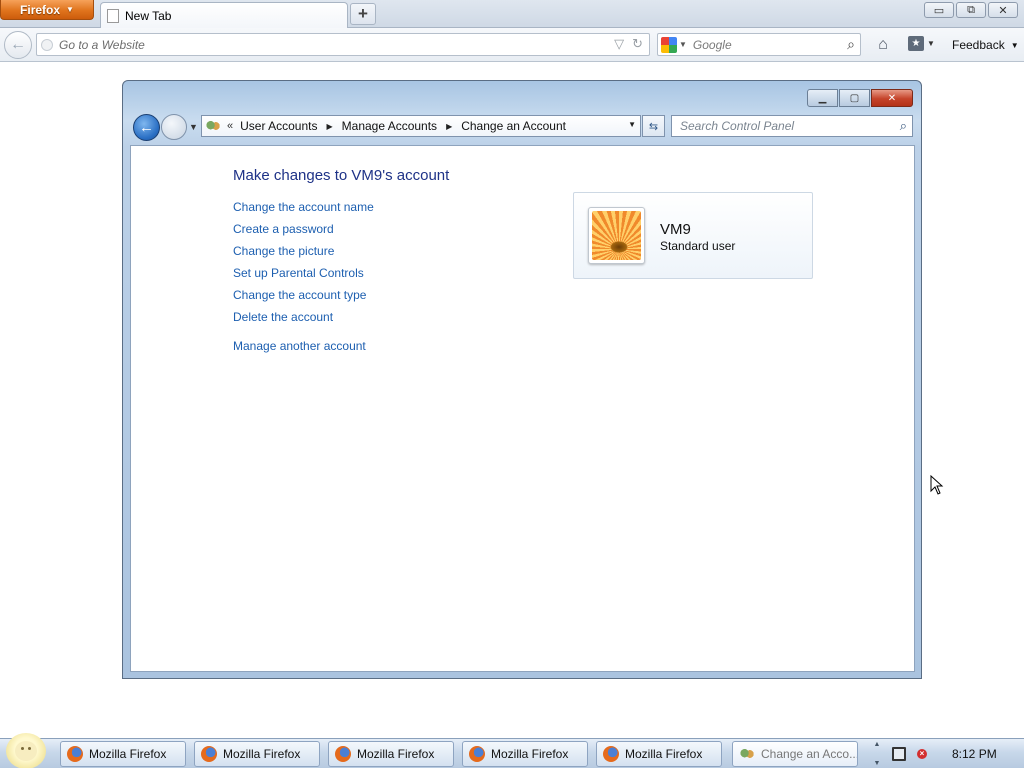 The width and height of the screenshot is (1024, 768). I want to click on url-bar: Go to a Website ▽ ↻, so click(343, 44).